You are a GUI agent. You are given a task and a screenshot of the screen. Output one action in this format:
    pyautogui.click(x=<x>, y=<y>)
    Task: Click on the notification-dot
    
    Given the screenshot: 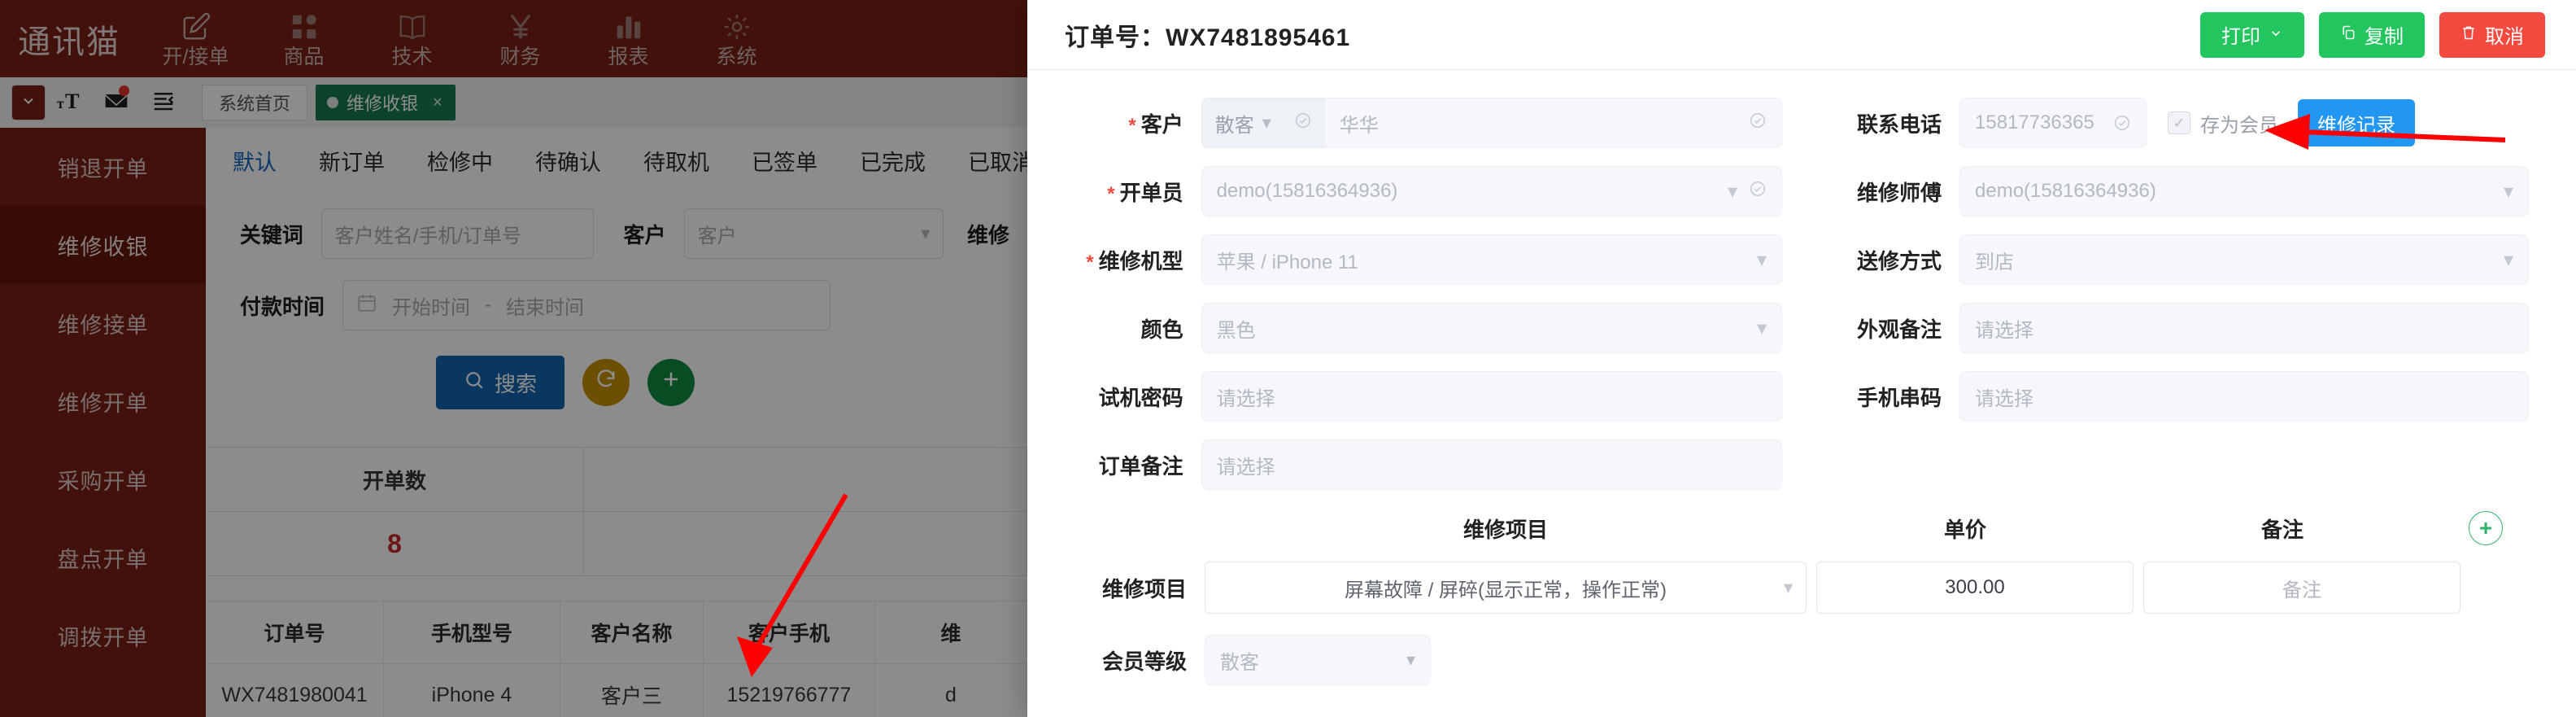 What is the action you would take?
    pyautogui.click(x=124, y=90)
    